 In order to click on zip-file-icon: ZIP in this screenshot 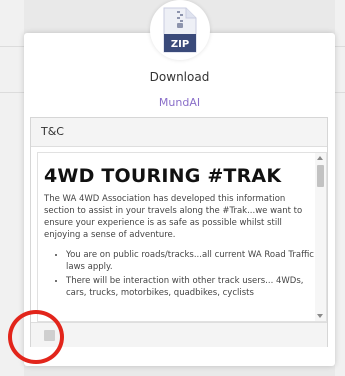, I will do `click(180, 30)`.